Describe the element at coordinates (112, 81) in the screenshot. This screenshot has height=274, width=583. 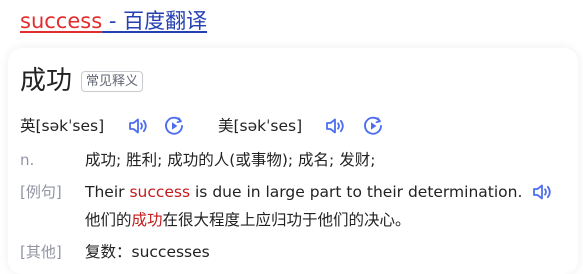
I see `common-meaning-tag: 常见释义` at that location.